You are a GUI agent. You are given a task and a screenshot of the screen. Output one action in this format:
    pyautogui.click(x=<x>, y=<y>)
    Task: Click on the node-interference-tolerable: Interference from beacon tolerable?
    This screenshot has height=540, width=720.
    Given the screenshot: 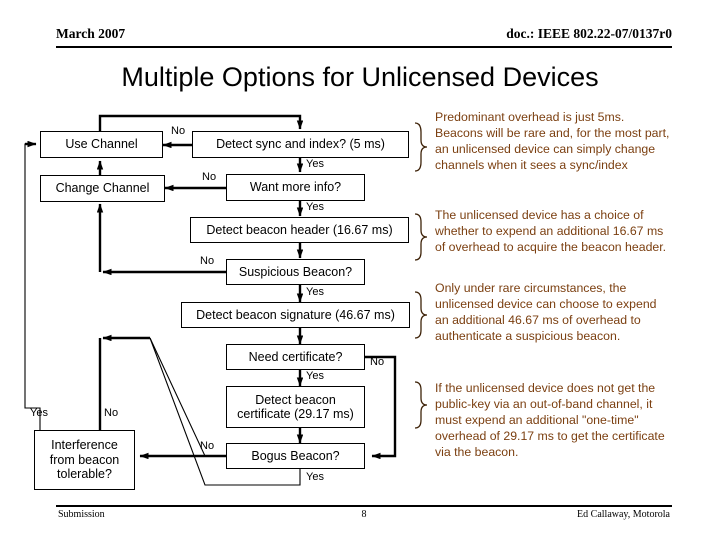 What is the action you would take?
    pyautogui.click(x=84, y=460)
    